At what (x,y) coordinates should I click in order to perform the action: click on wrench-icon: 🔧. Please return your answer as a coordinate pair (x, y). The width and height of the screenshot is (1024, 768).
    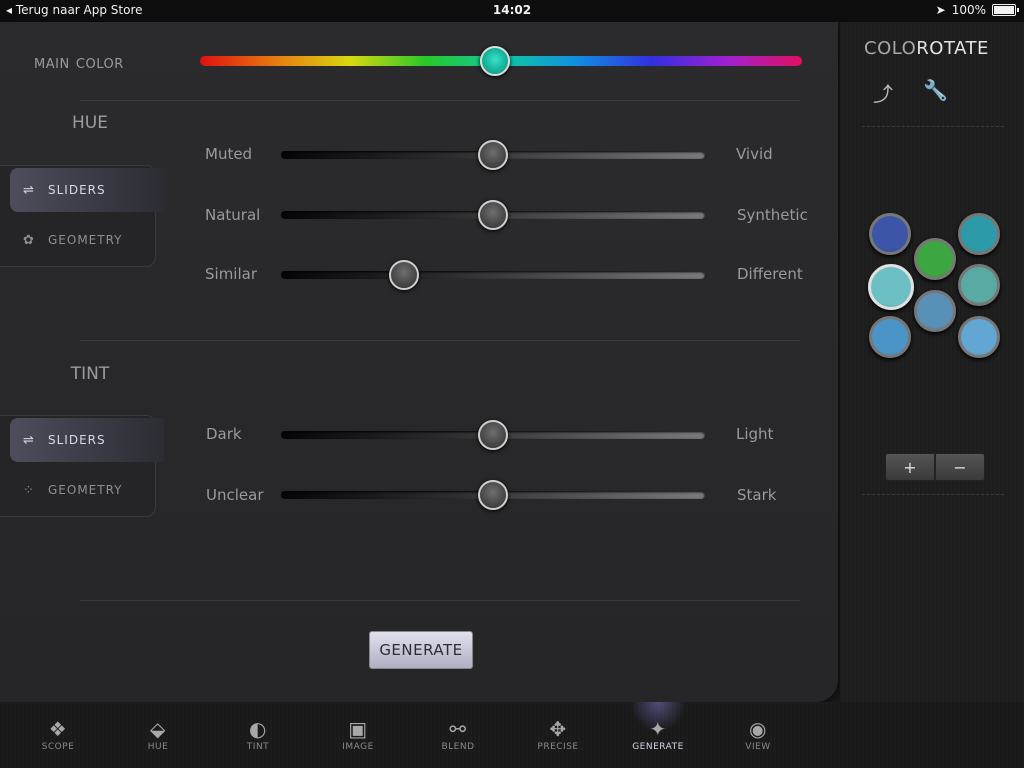
    Looking at the image, I should click on (935, 90).